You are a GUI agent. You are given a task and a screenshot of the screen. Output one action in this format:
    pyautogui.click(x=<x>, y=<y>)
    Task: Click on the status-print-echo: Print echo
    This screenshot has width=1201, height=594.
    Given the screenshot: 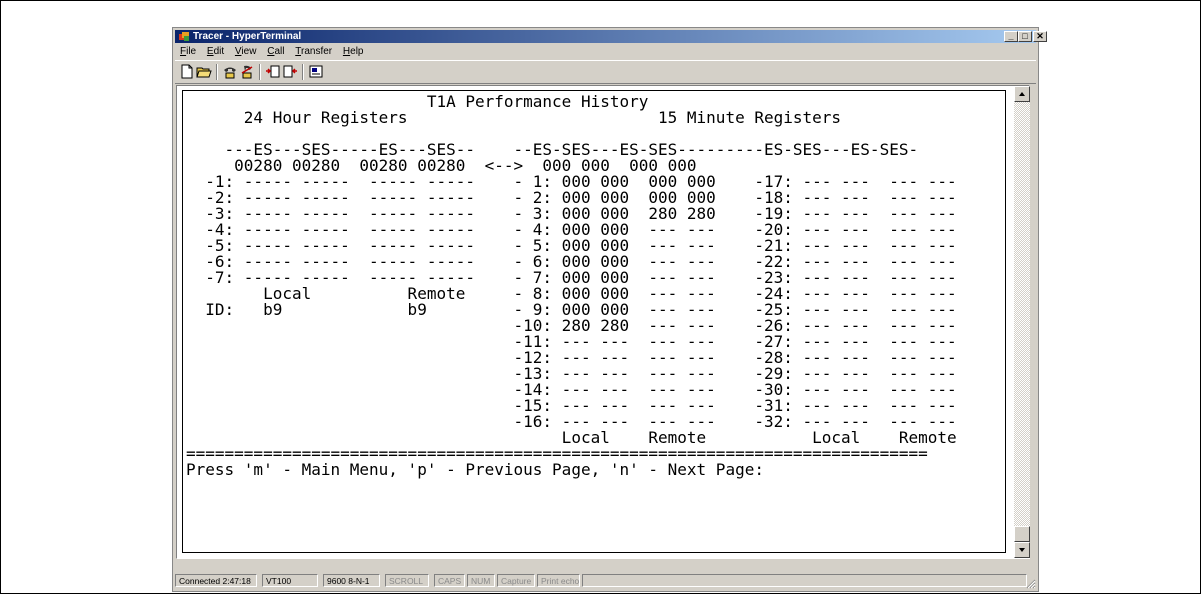 What is the action you would take?
    pyautogui.click(x=558, y=580)
    